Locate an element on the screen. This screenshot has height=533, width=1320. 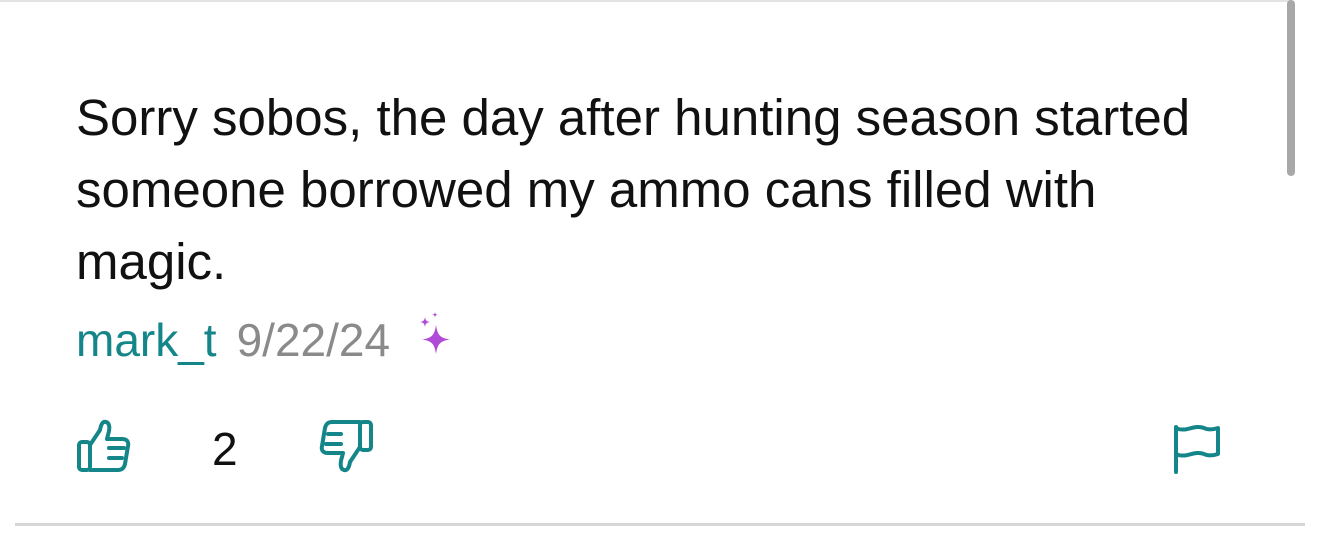
sparkle-icon is located at coordinates (435, 337).